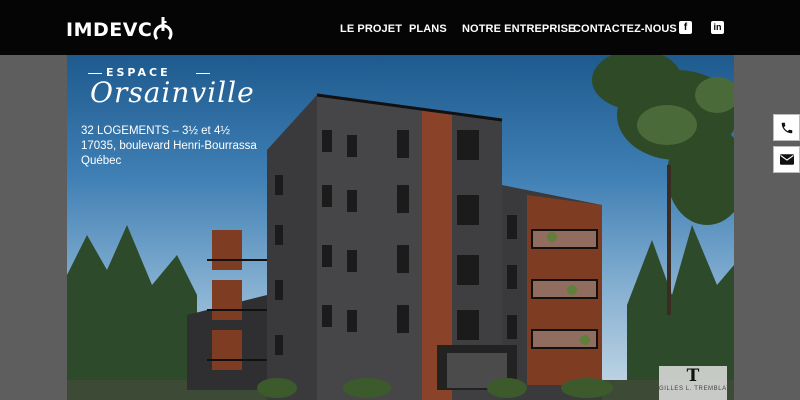  I want to click on facebook-icon: f, so click(685, 27).